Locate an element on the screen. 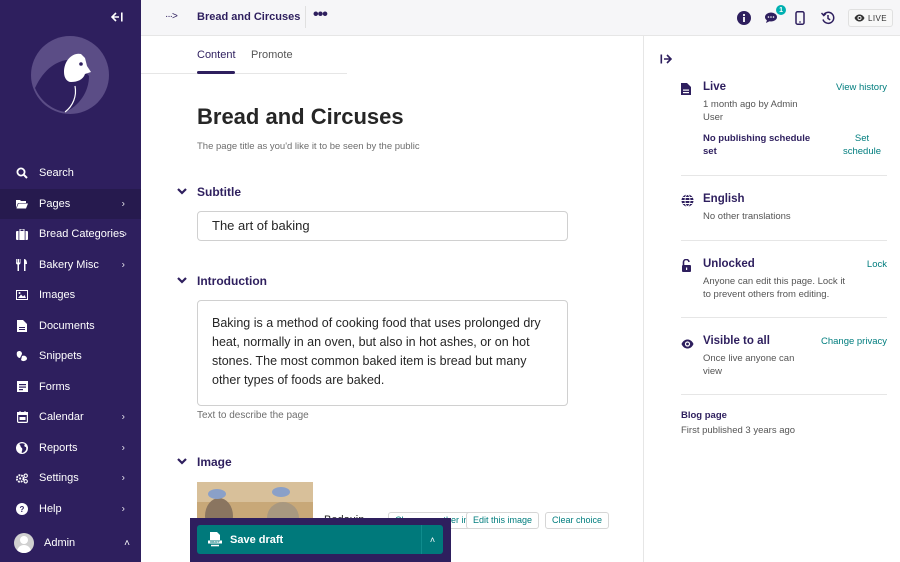 Image resolution: width=900 pixels, height=562 pixels. live-label: LIVE is located at coordinates (877, 18).